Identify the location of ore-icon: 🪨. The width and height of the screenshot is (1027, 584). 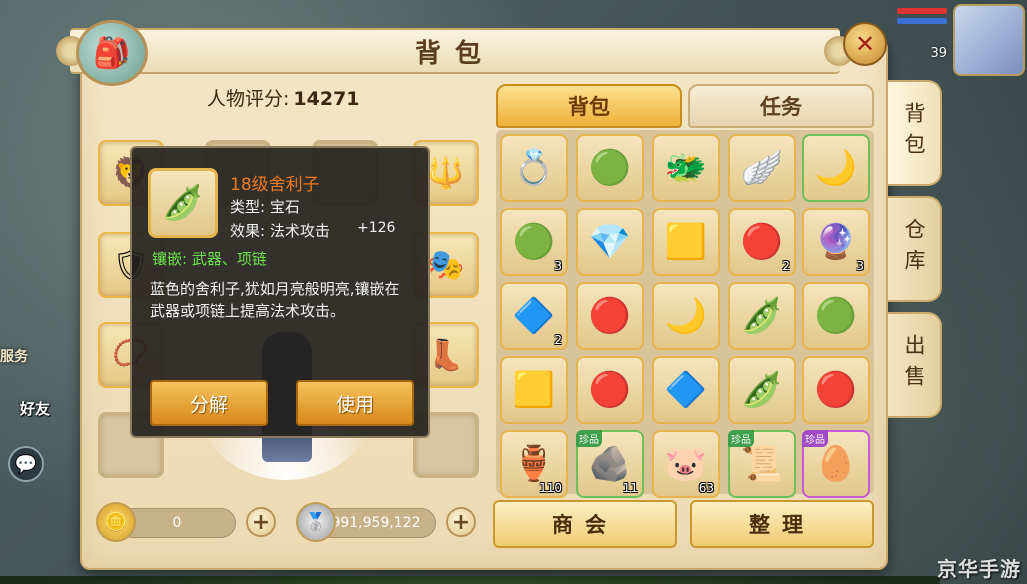
(610, 464).